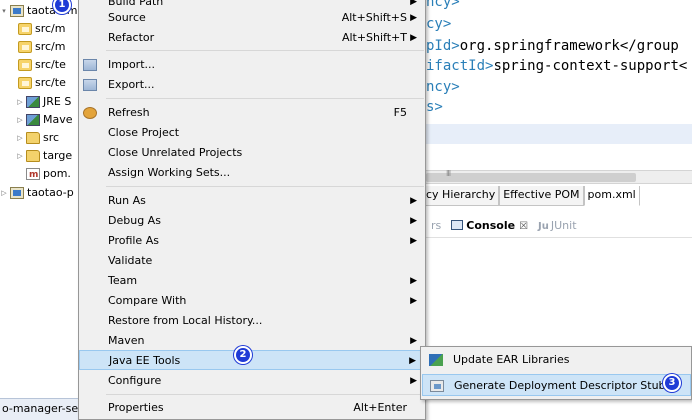  Describe the element at coordinates (252, 18) in the screenshot. I see `menu-item-source: Source Alt+Shift+S ▶` at that location.